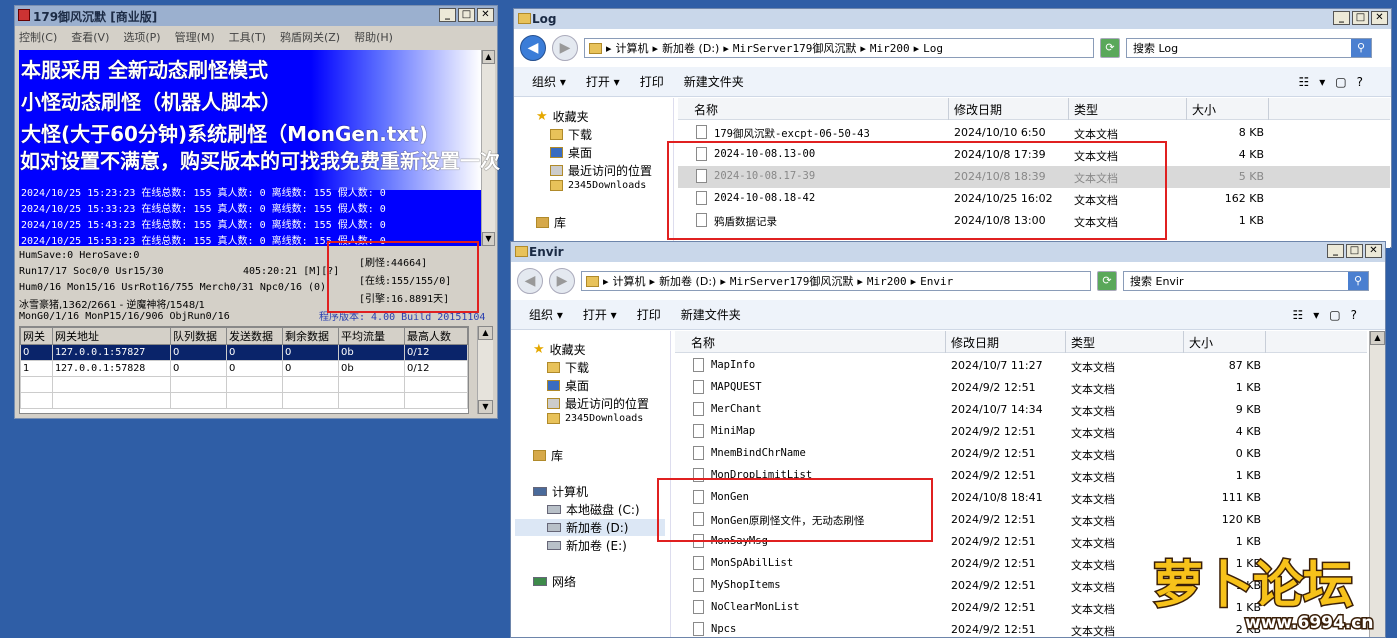 This screenshot has width=1397, height=638. What do you see at coordinates (1249, 48) in the screenshot?
I see `log-search-input: 搜索 Log ⚲` at bounding box center [1249, 48].